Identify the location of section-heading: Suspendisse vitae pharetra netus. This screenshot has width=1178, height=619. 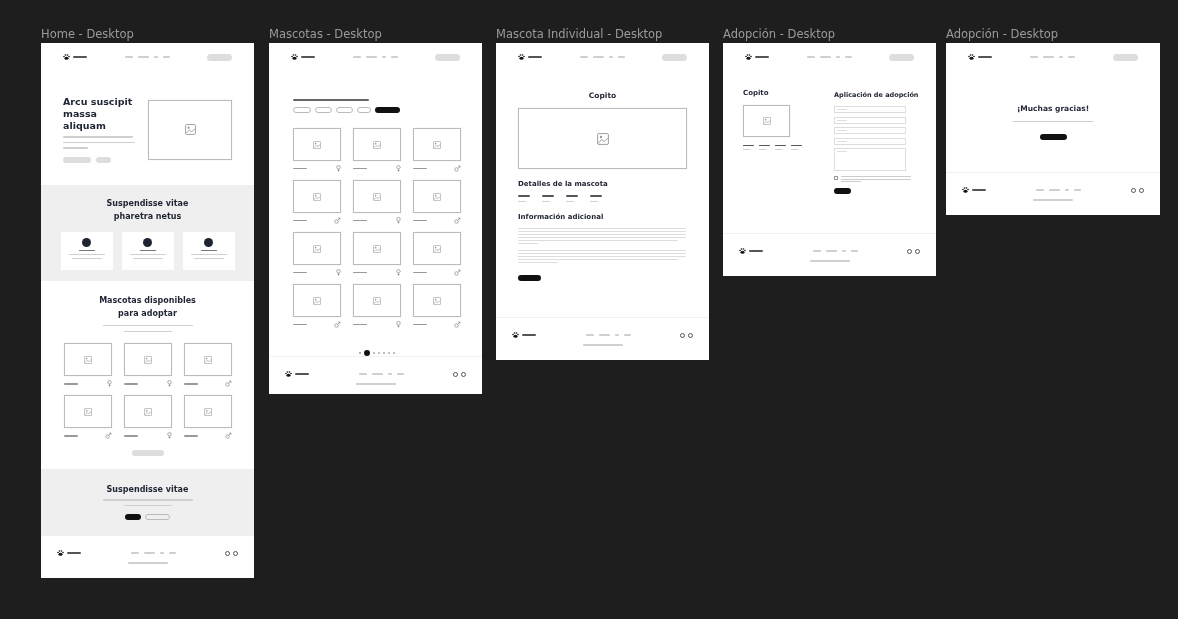
(147, 210).